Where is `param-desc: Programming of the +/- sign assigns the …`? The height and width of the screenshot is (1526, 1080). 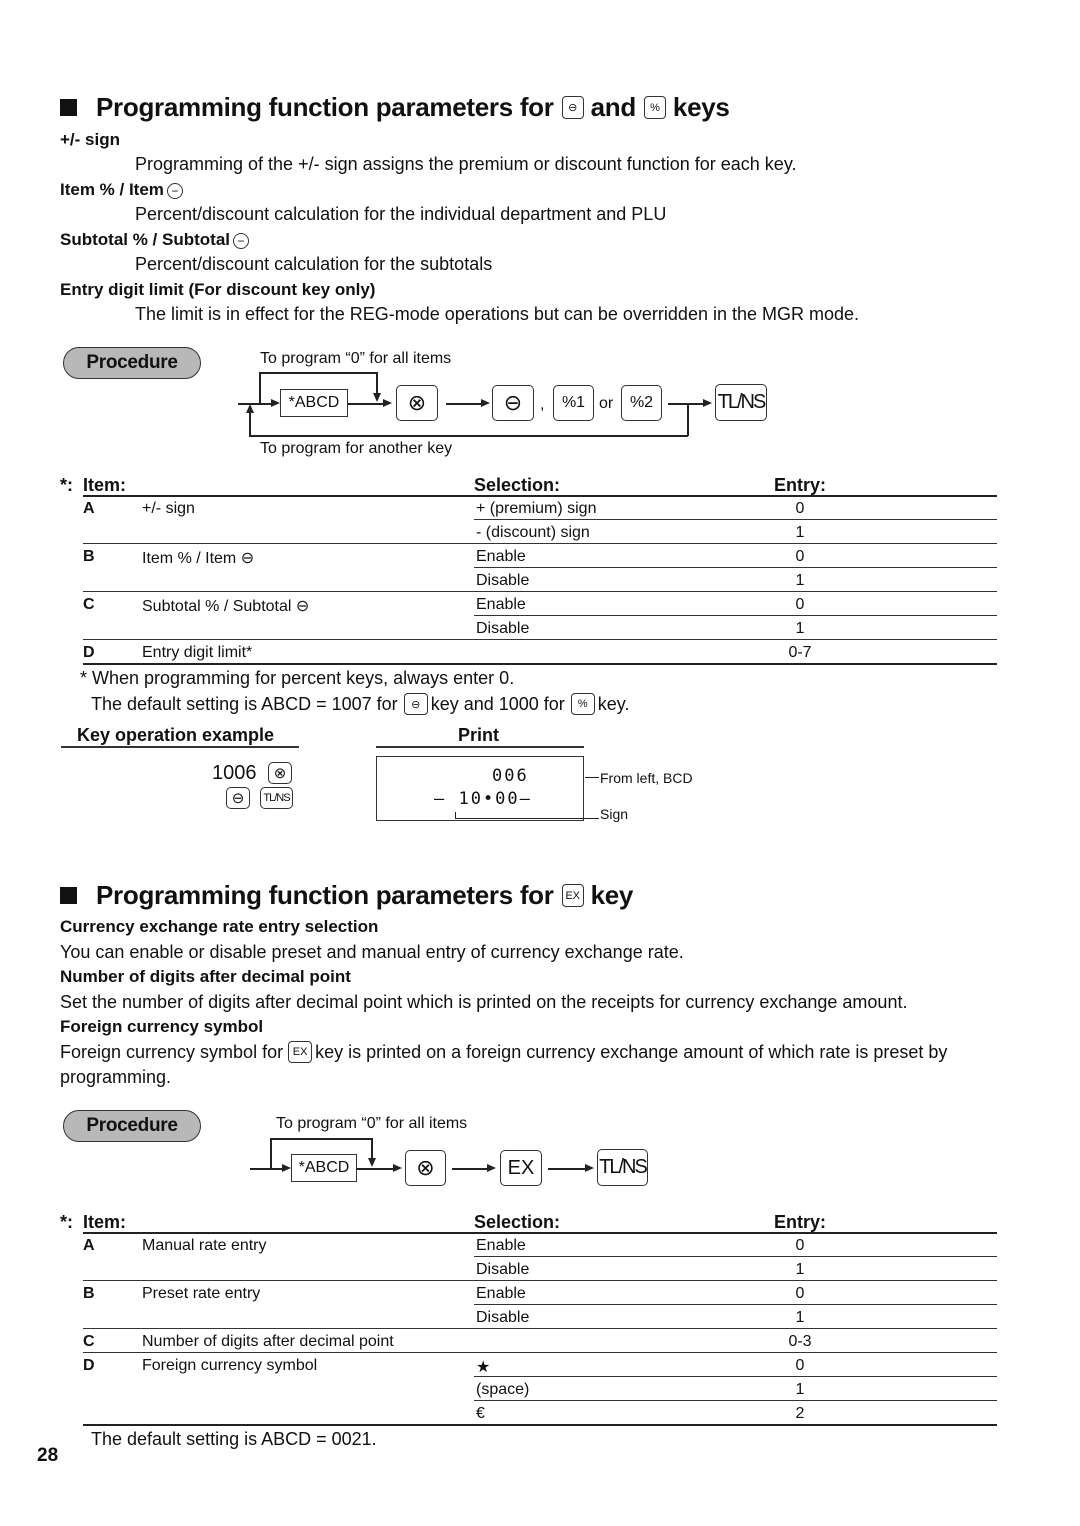
param-desc: Programming of the +/- sign assigns the … is located at coordinates (466, 164).